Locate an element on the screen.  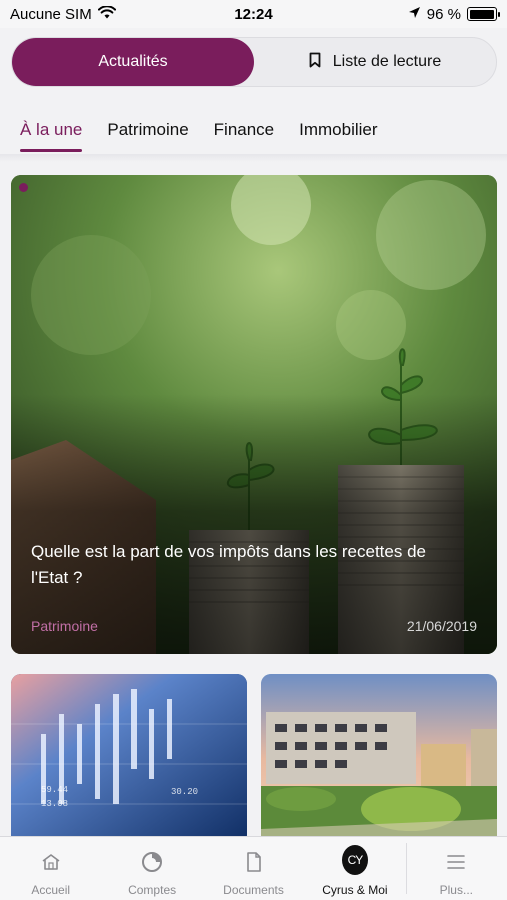
battery-level is located at coordinates (481, 14).